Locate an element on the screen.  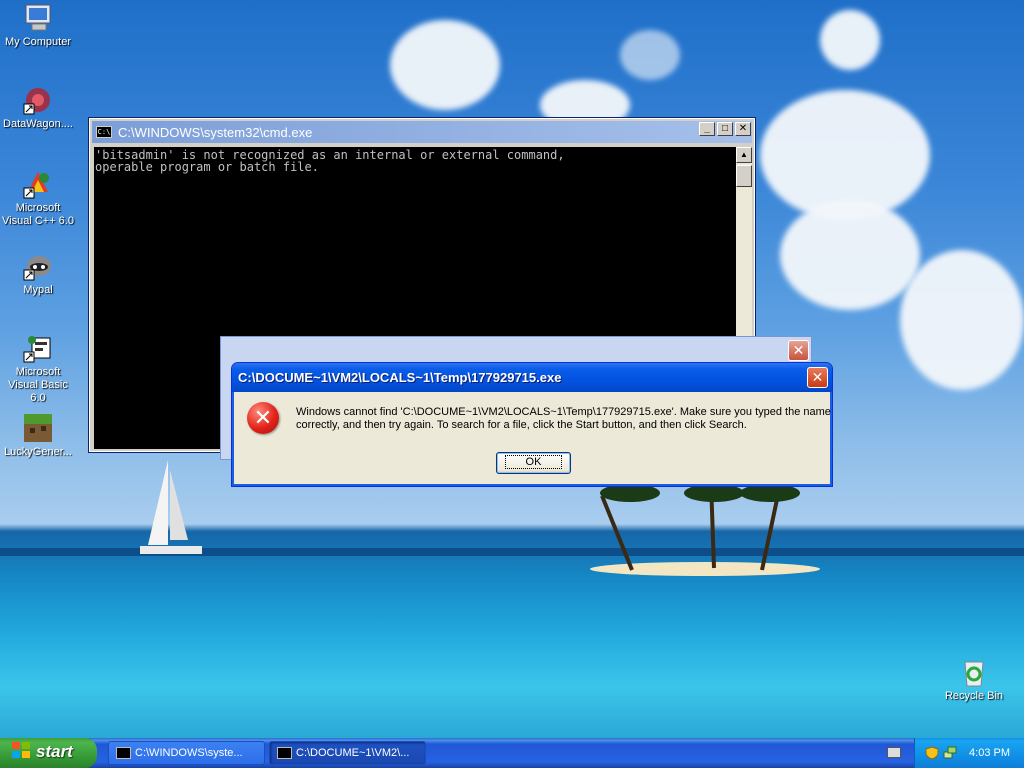
desktop-icon-recycle-bin: Recycle Bin is located at coordinates (974, 679).